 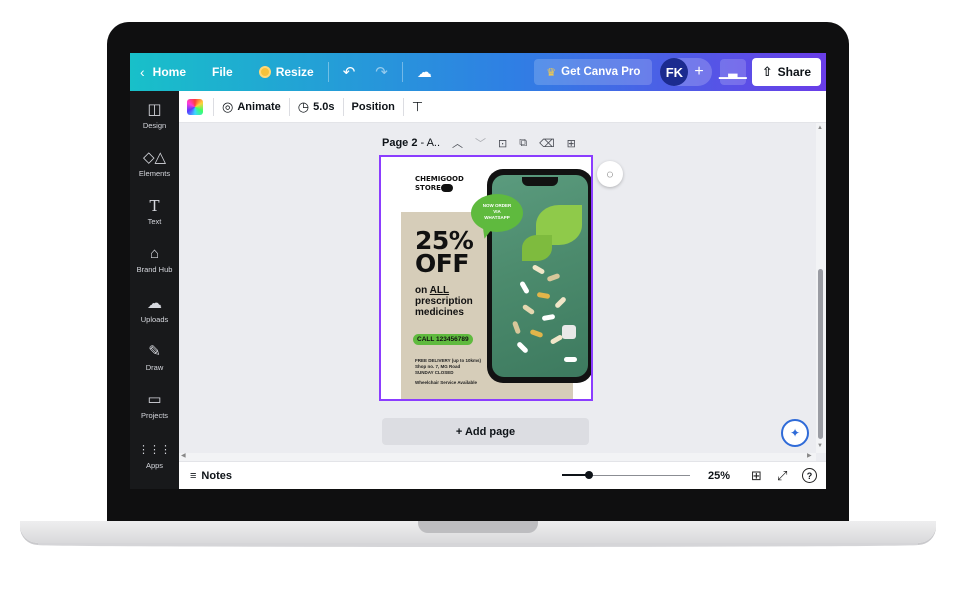 I want to click on vertical-scrollbar: ▲ ▼, so click(x=821, y=288).